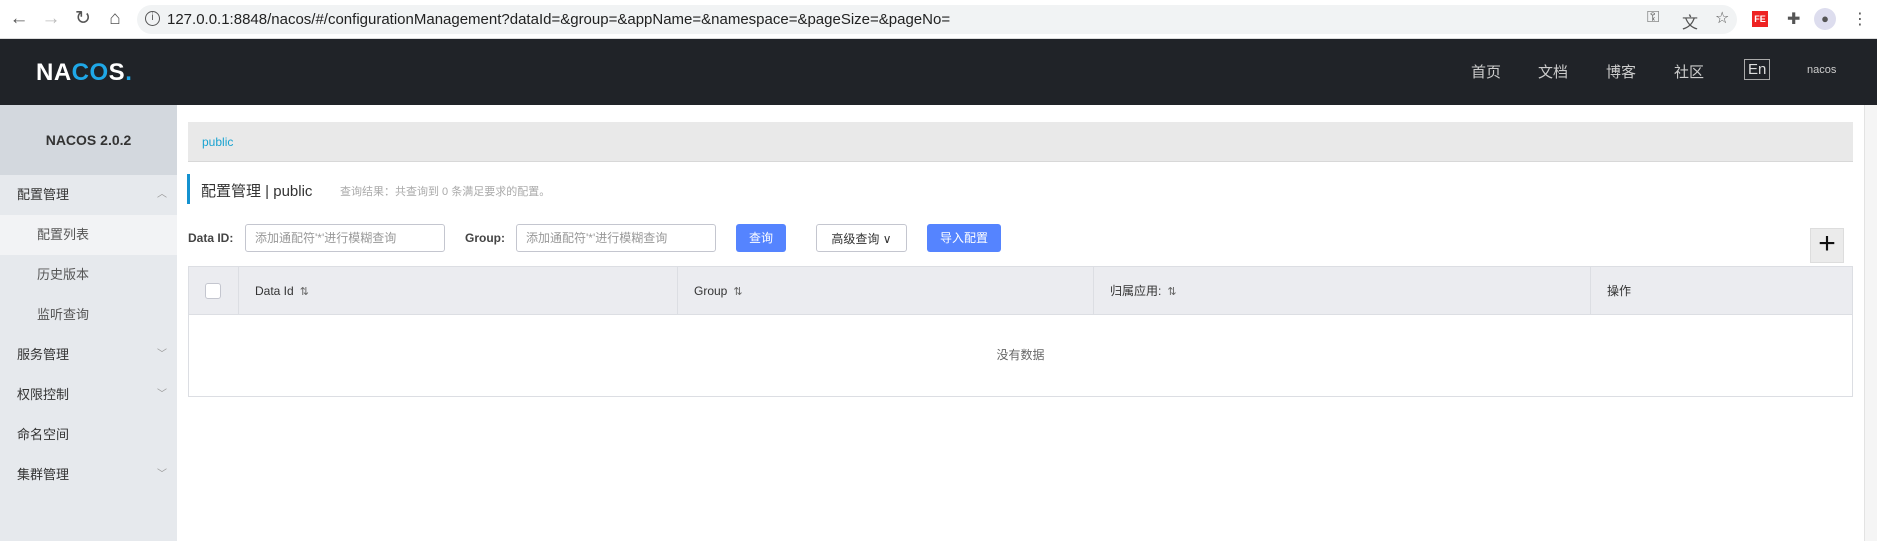  Describe the element at coordinates (115, 19) in the screenshot. I see `home-icon: ⌂` at that location.